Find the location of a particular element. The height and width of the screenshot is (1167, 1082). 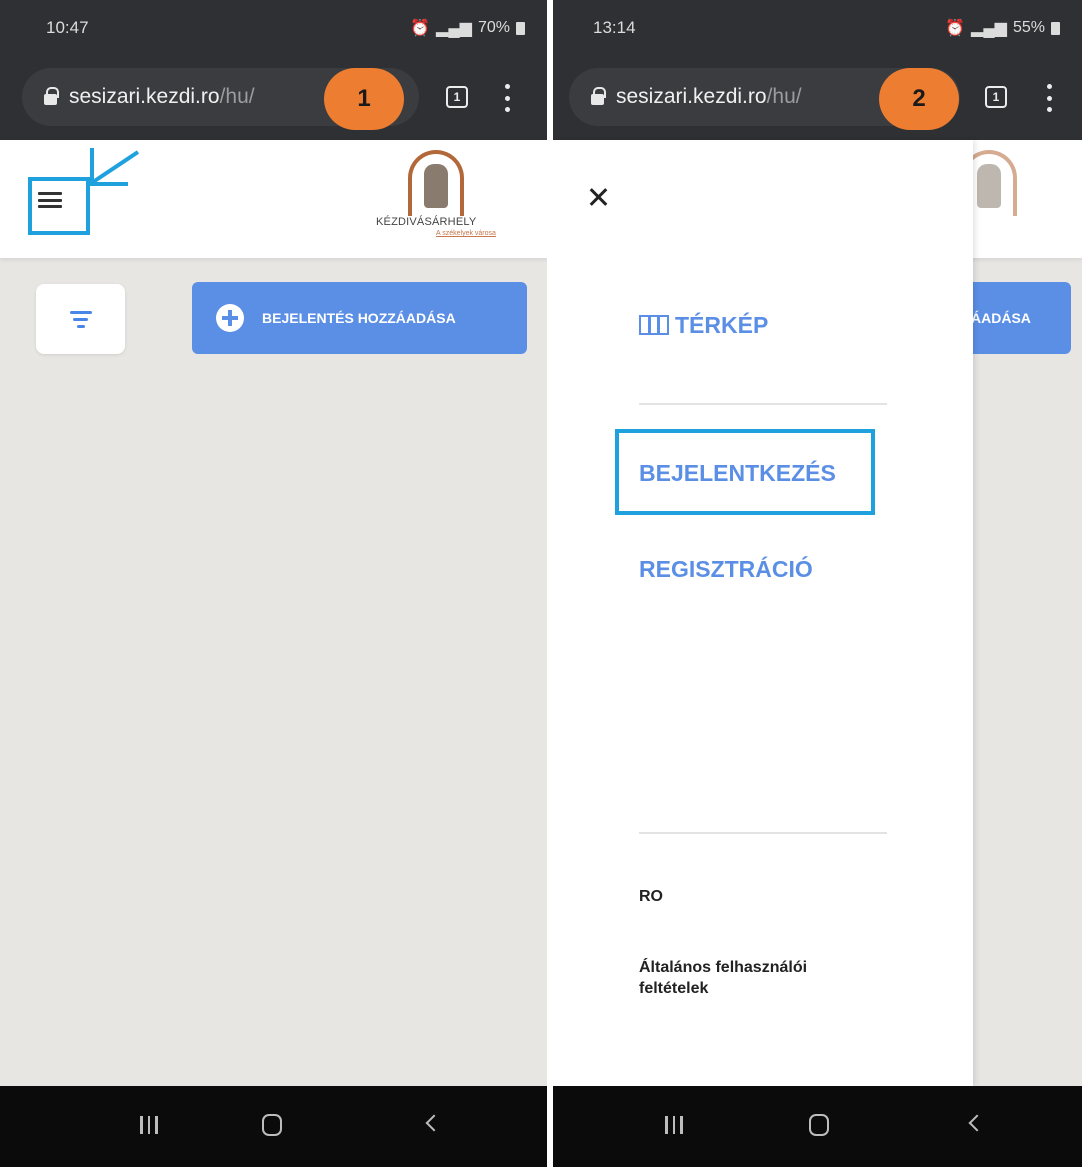

plus-circle-icon is located at coordinates (230, 318).